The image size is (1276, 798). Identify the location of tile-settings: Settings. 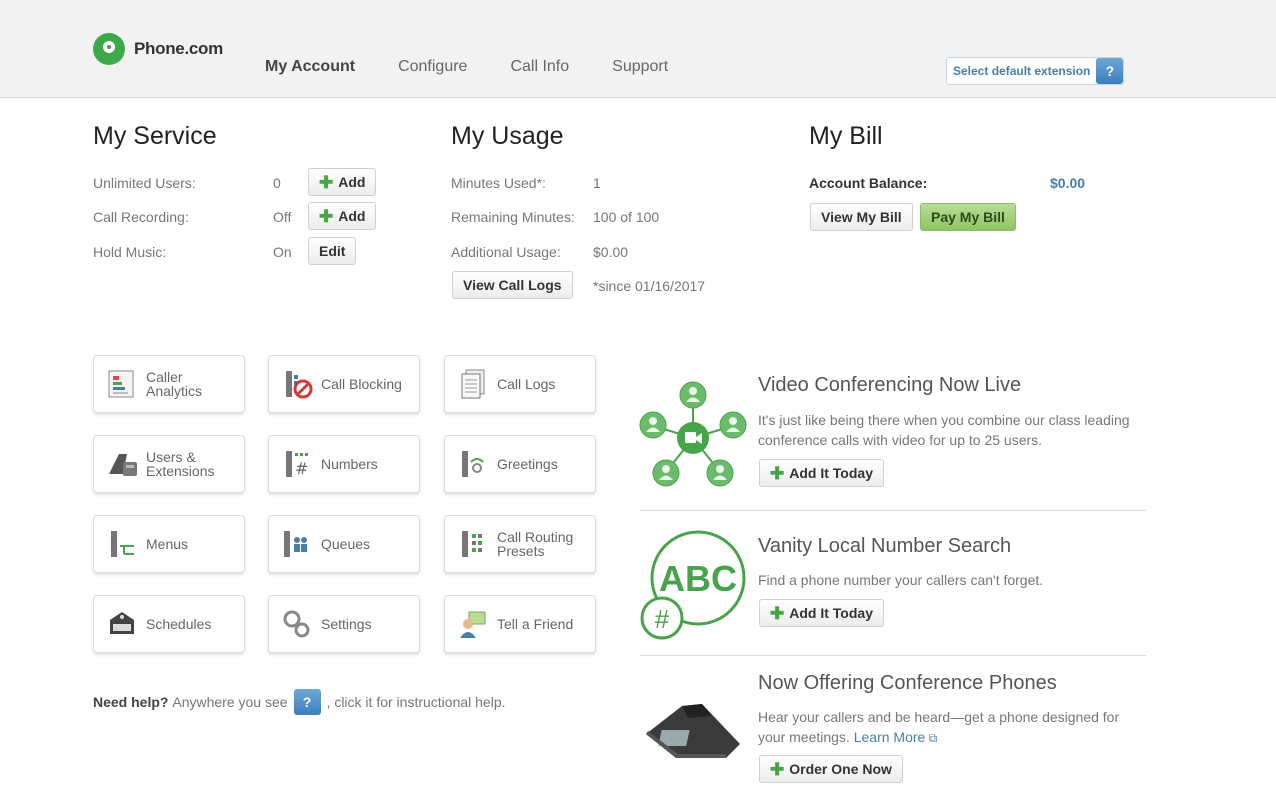
(344, 624).